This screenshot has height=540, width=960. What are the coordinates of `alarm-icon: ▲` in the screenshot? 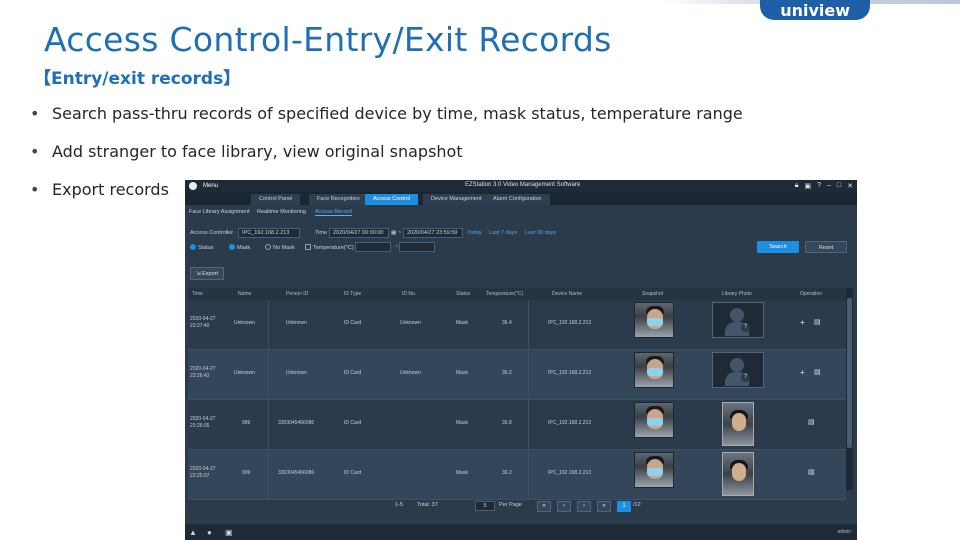 It's located at (193, 532).